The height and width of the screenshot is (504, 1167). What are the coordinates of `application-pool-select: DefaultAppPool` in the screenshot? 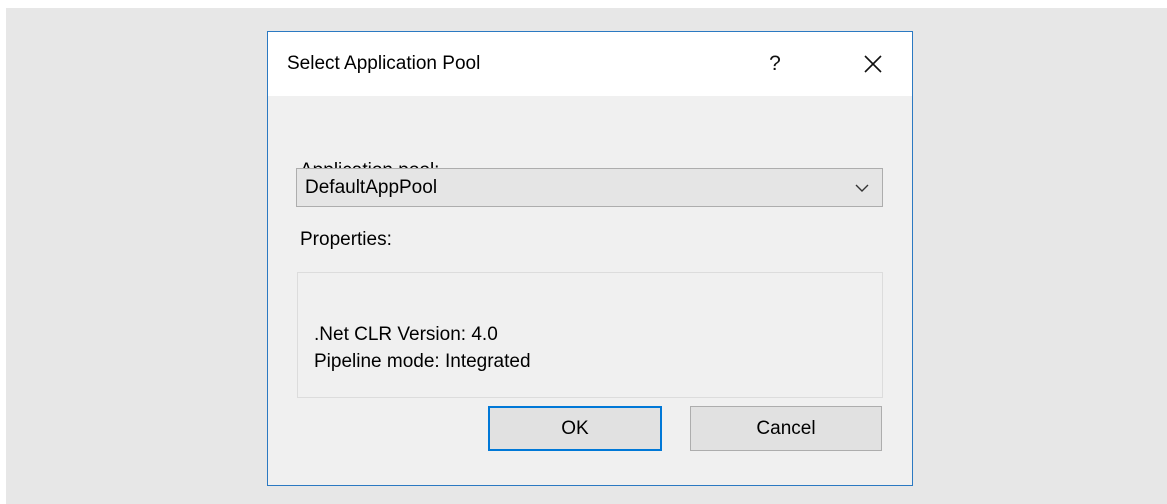 It's located at (589, 187).